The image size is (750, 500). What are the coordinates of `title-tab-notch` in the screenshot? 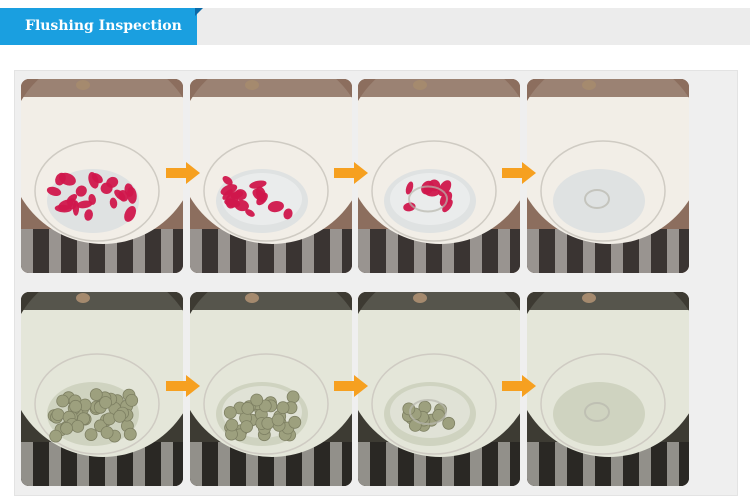 It's located at (199, 12).